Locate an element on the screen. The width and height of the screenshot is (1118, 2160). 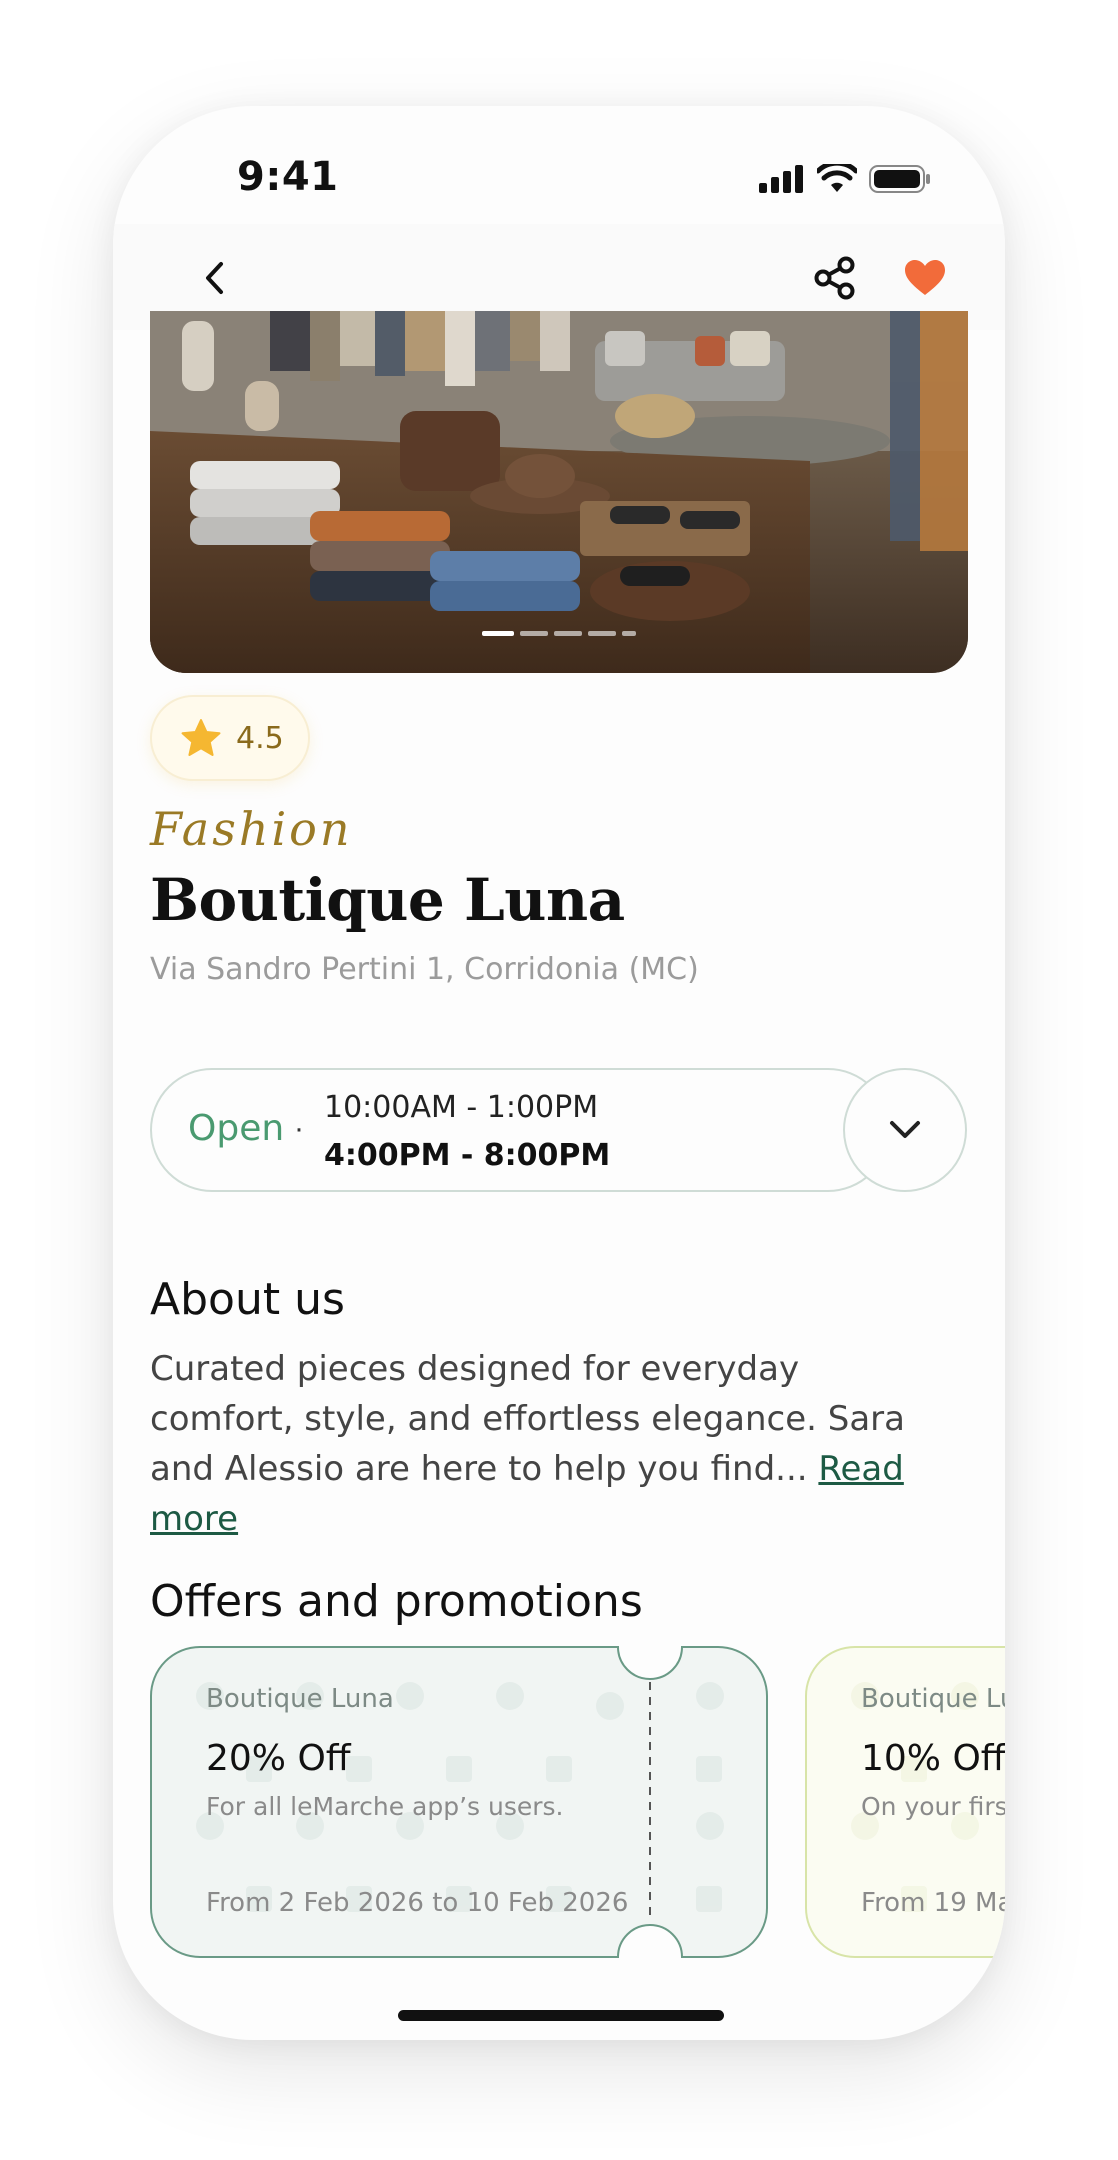
hours-slot-morning: 10:00AM - 1:00PM is located at coordinates (461, 1107).